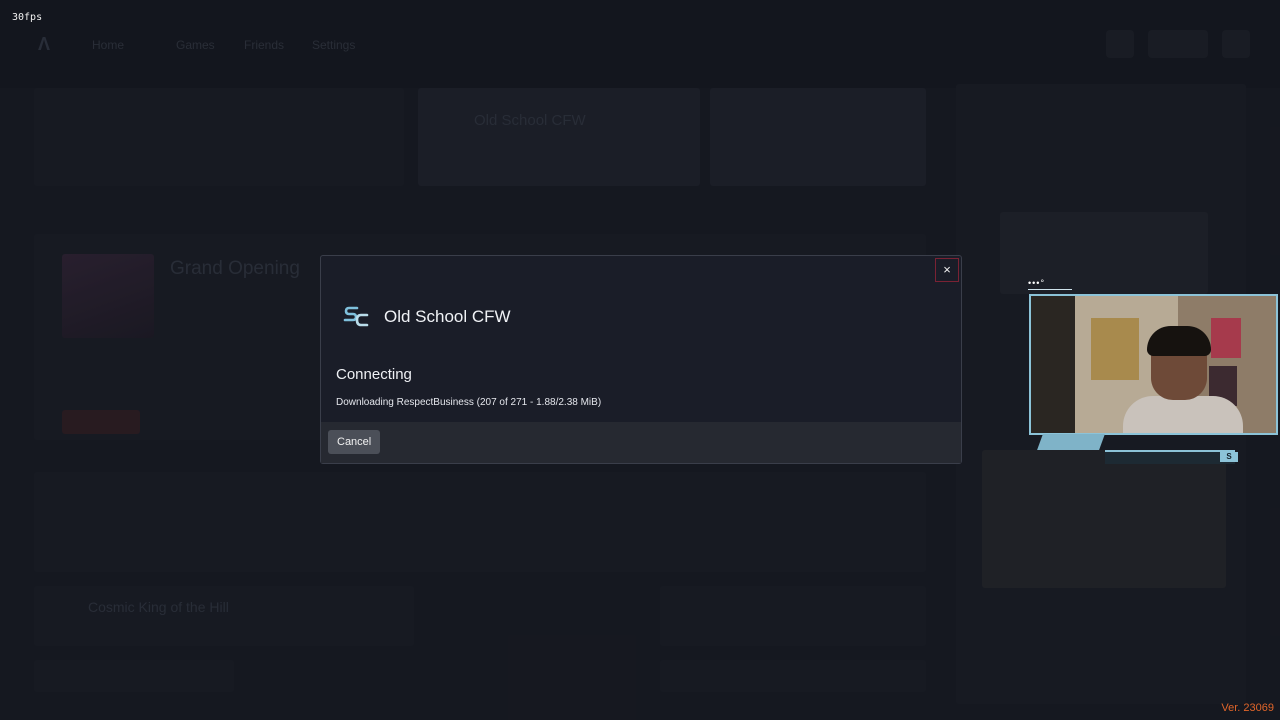 This screenshot has height=720, width=1280. I want to click on webcam-badge: S, so click(1229, 457).